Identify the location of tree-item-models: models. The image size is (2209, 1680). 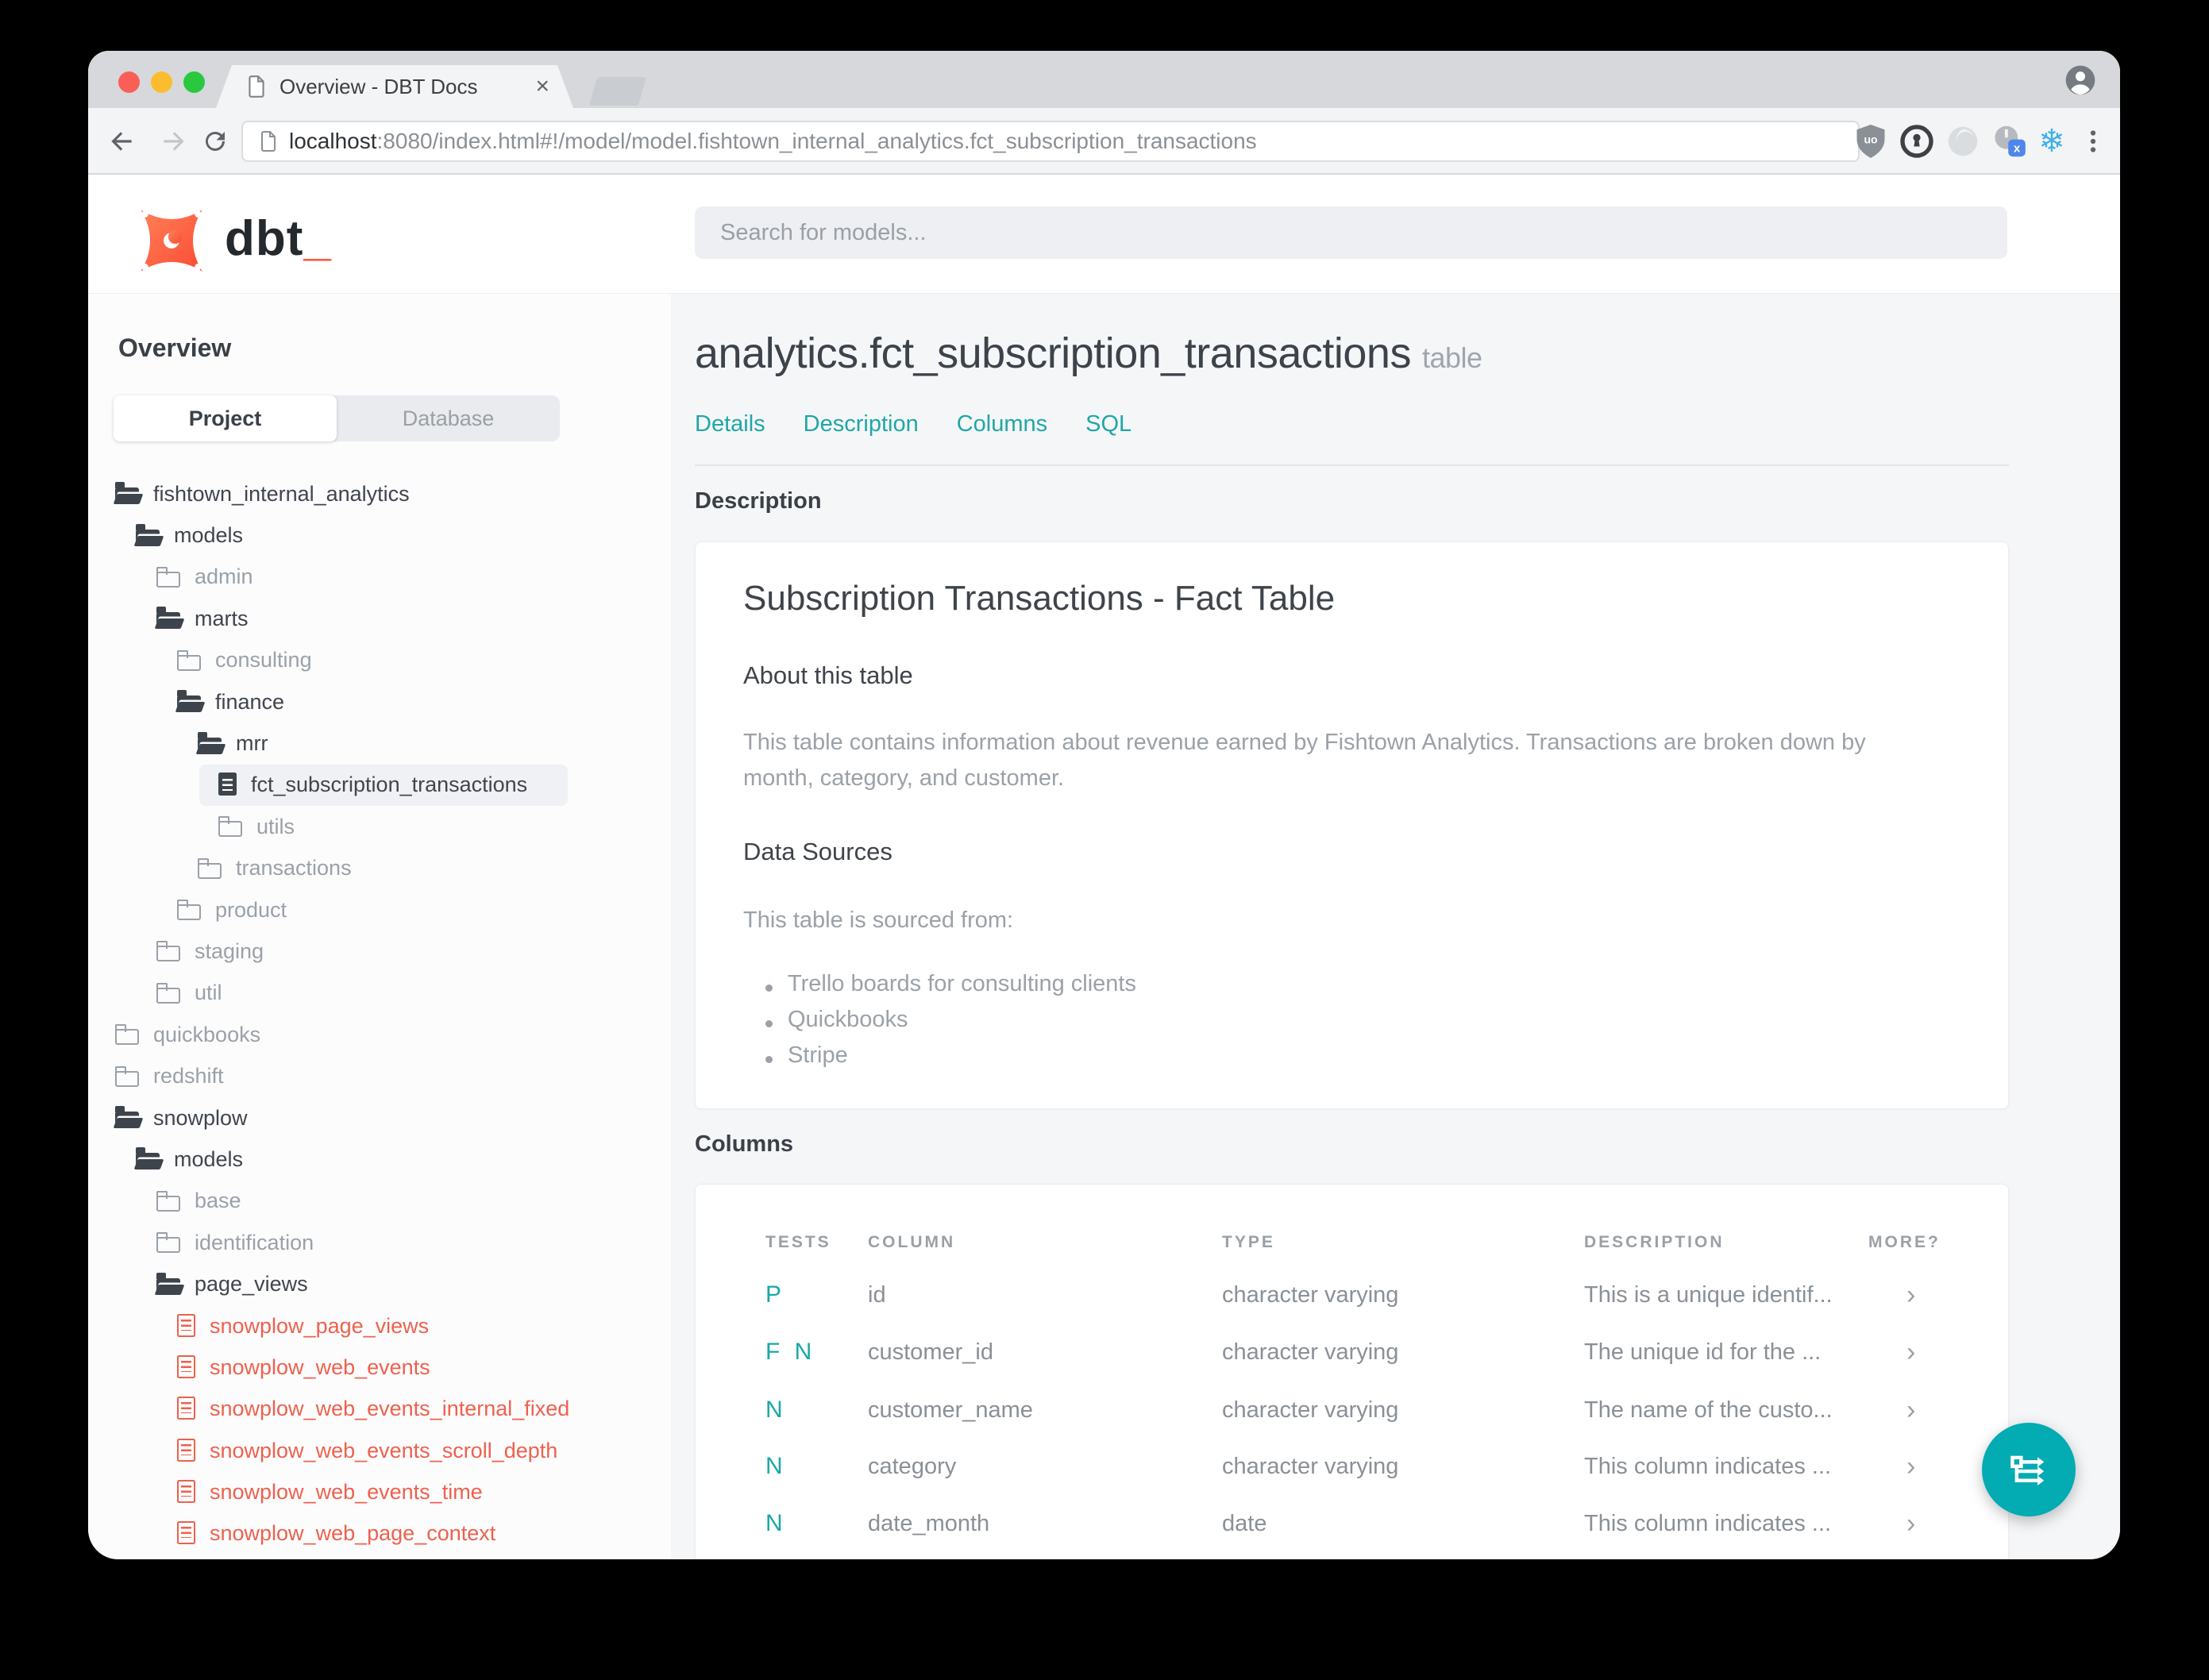
(379, 535).